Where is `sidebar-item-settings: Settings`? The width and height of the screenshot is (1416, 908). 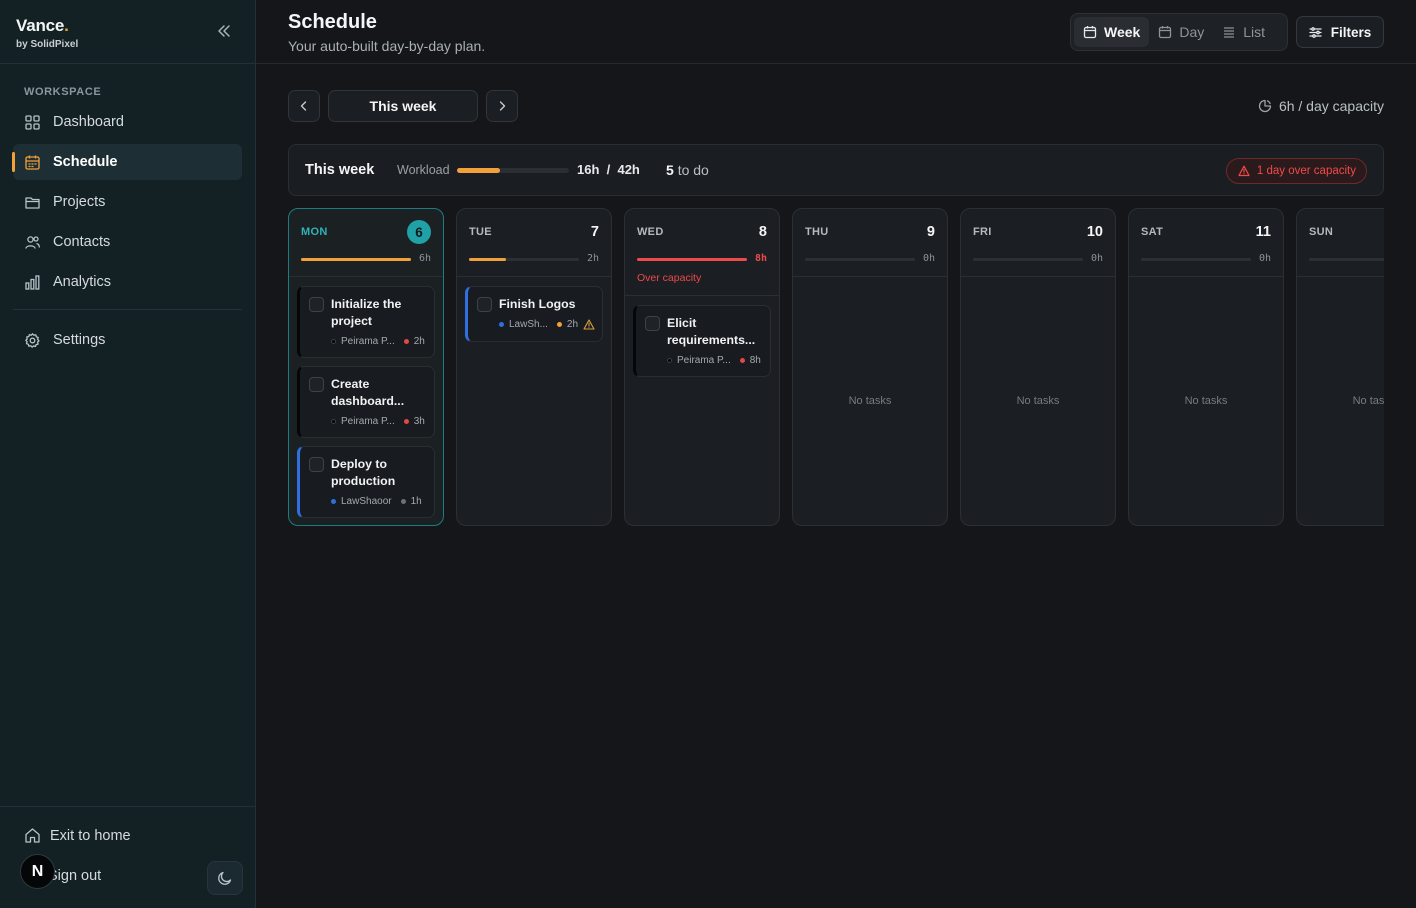
sidebar-item-settings: Settings is located at coordinates (127, 340).